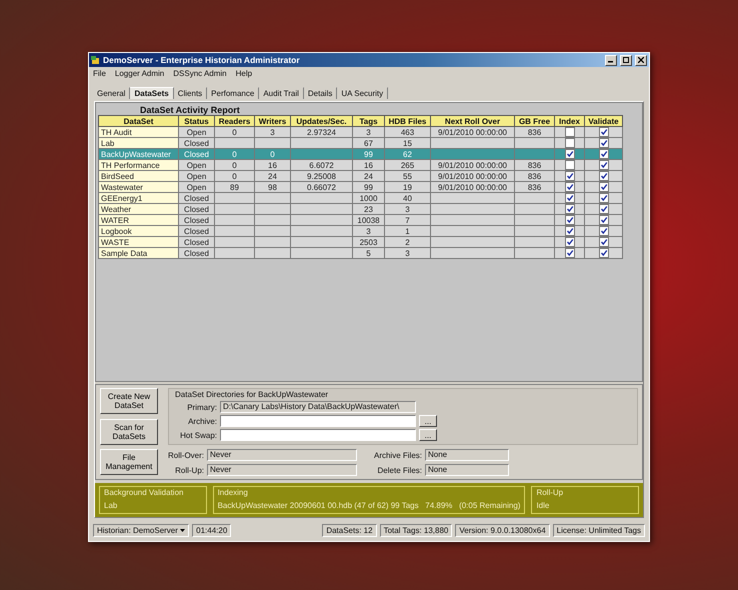  What do you see at coordinates (472, 121) in the screenshot?
I see `column-header: Next Roll Over` at bounding box center [472, 121].